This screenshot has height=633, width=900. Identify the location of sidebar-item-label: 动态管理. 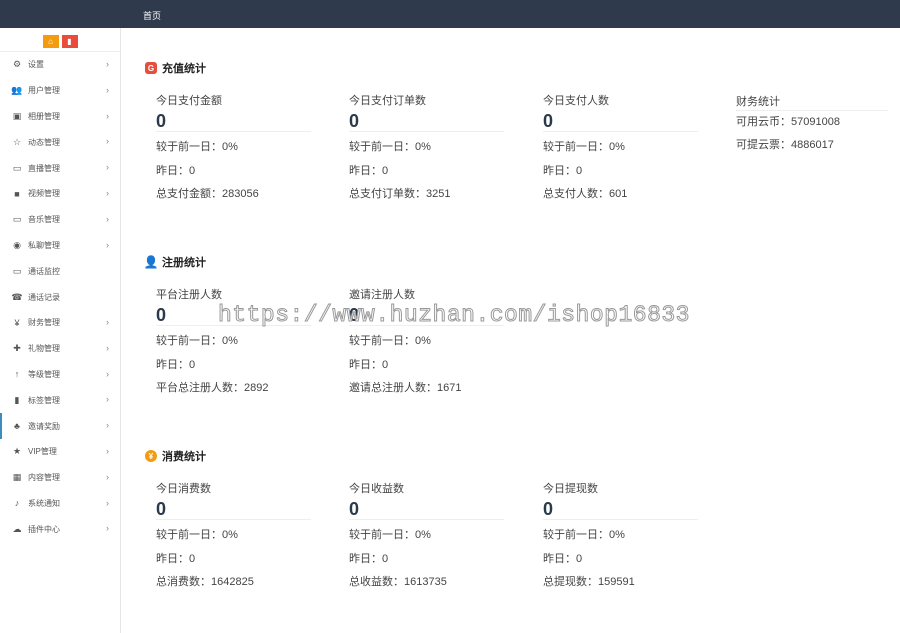
(44, 142).